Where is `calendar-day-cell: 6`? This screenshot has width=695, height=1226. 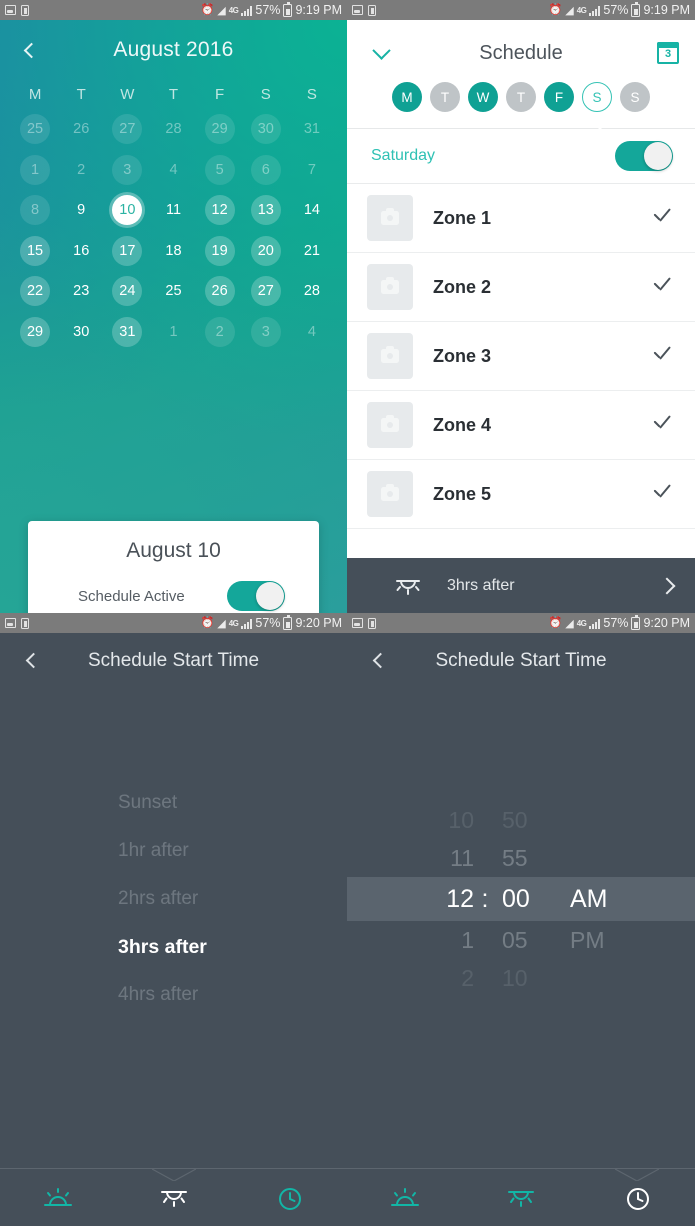
calendar-day-cell: 6 is located at coordinates (266, 170).